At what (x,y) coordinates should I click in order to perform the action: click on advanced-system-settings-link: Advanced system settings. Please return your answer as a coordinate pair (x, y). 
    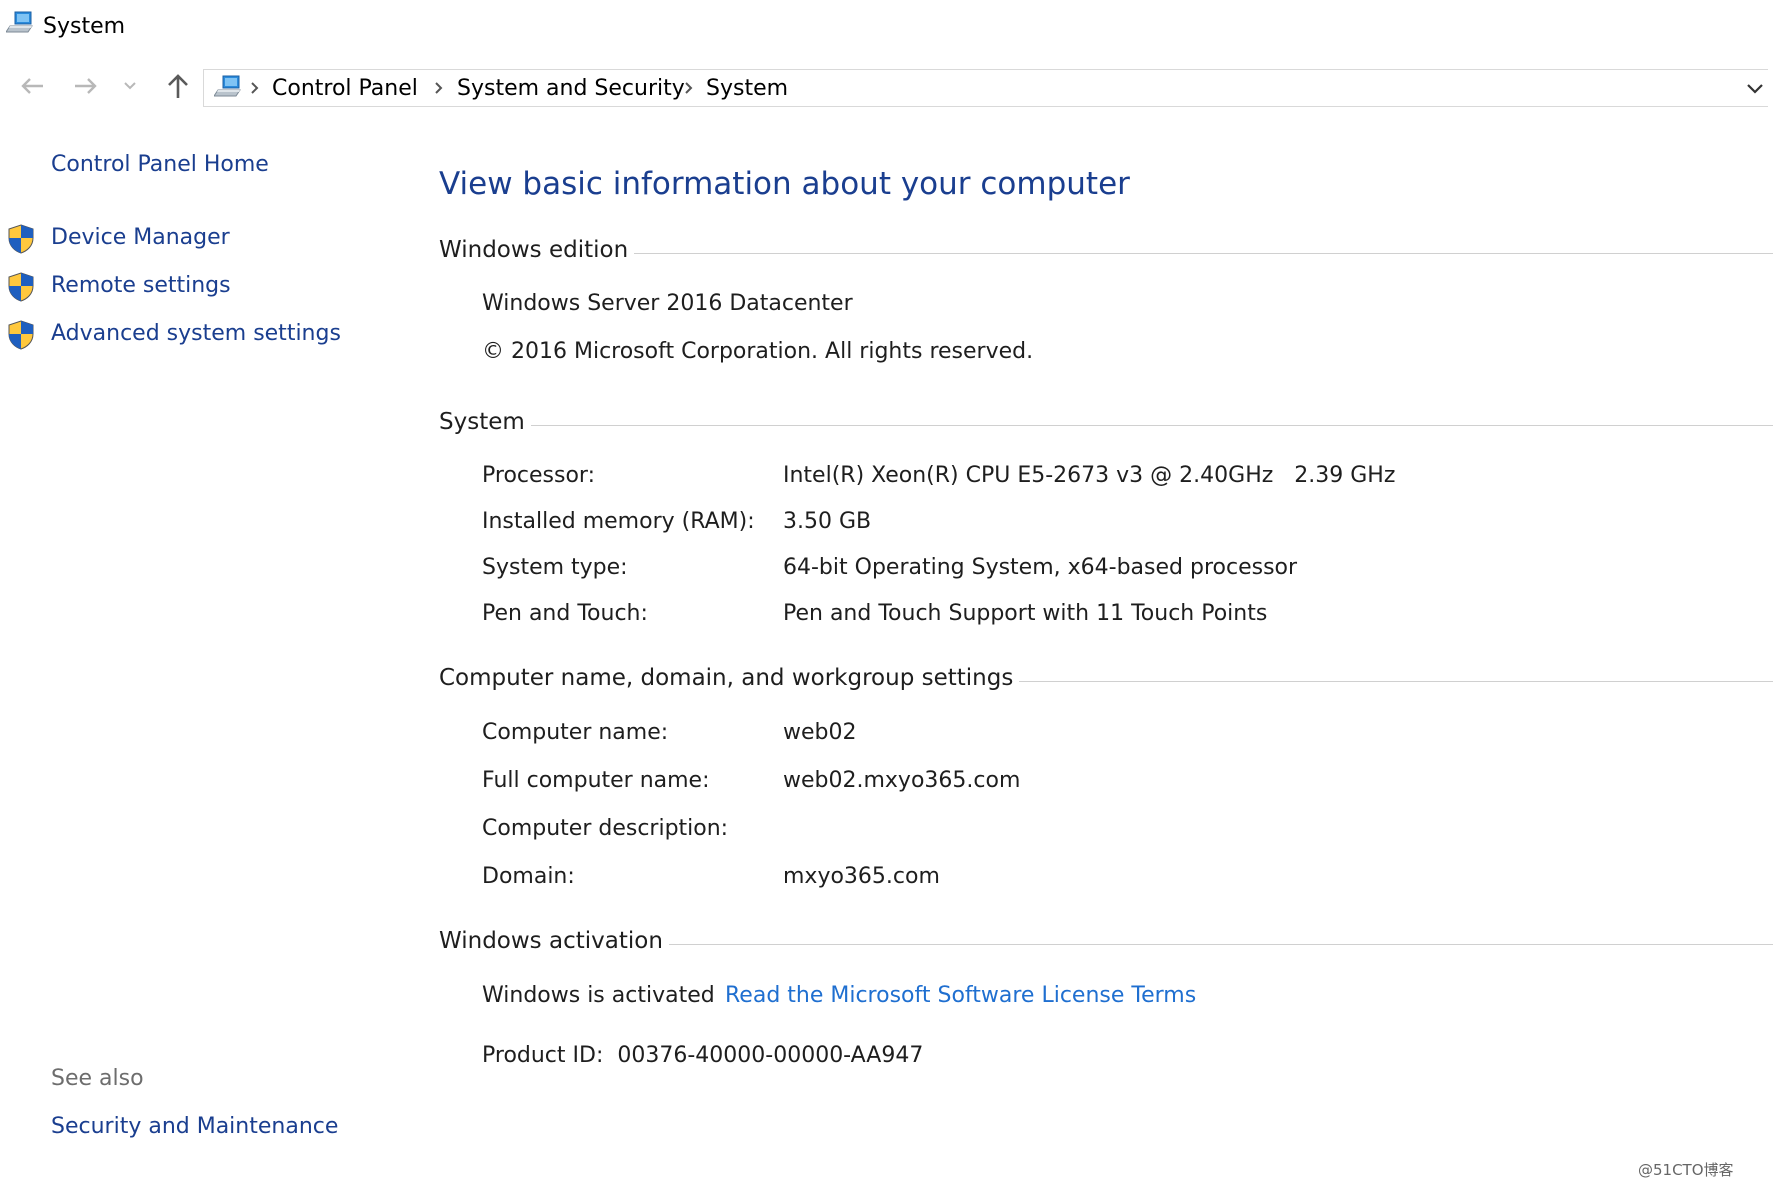
    Looking at the image, I should click on (196, 333).